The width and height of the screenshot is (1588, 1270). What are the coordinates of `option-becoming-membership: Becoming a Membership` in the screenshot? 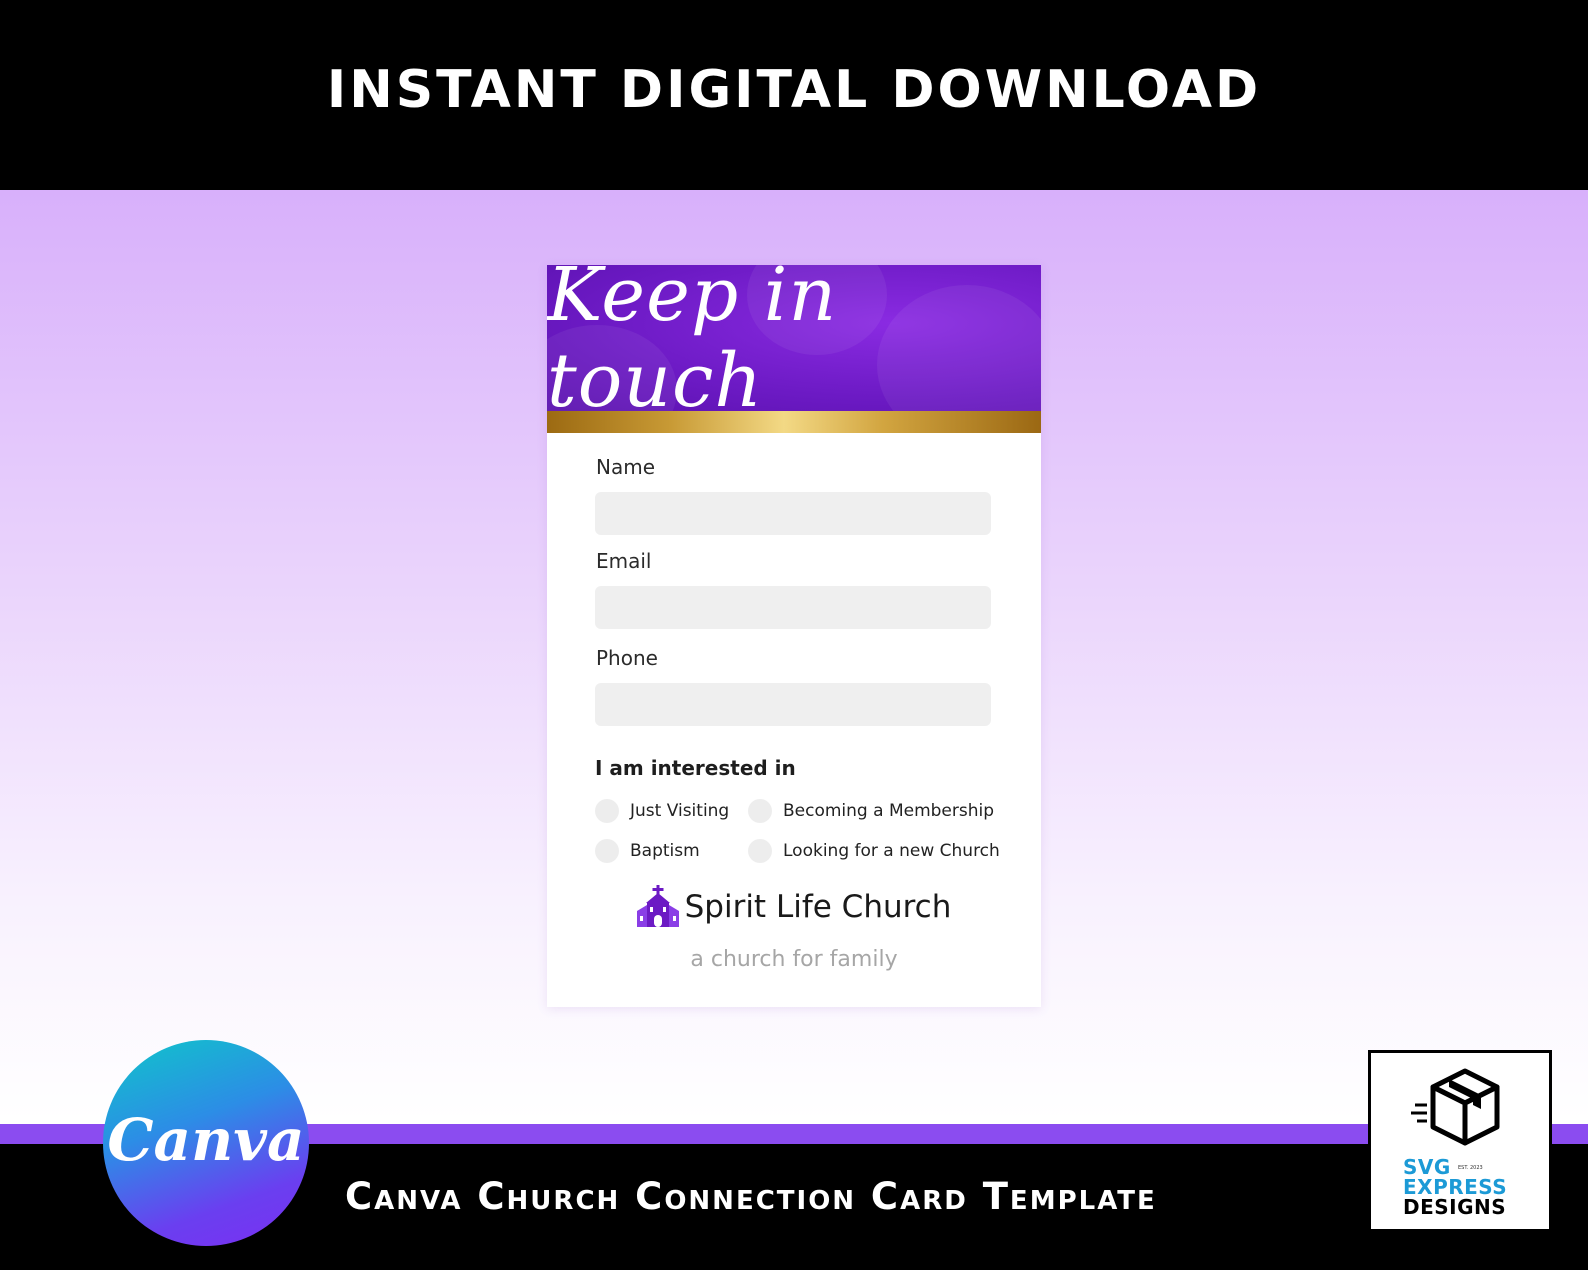 It's located at (871, 811).